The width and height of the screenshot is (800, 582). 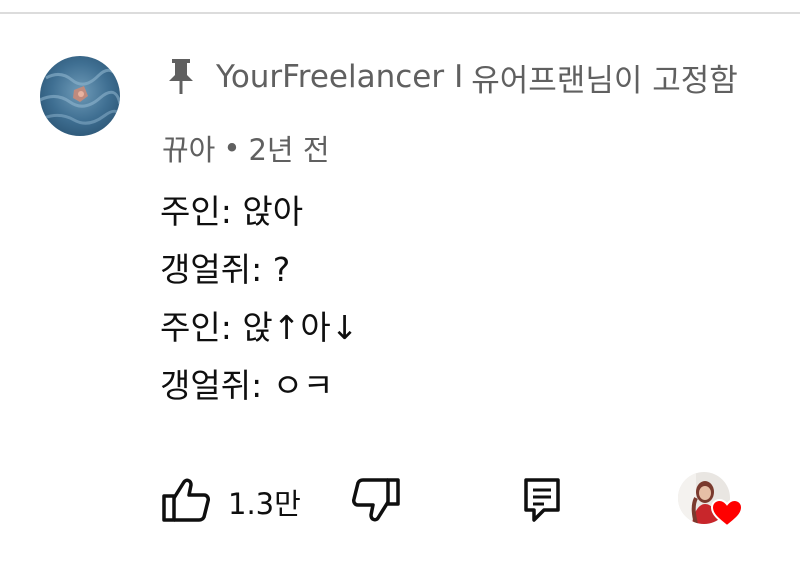 I want to click on dislike-button, so click(x=376, y=502).